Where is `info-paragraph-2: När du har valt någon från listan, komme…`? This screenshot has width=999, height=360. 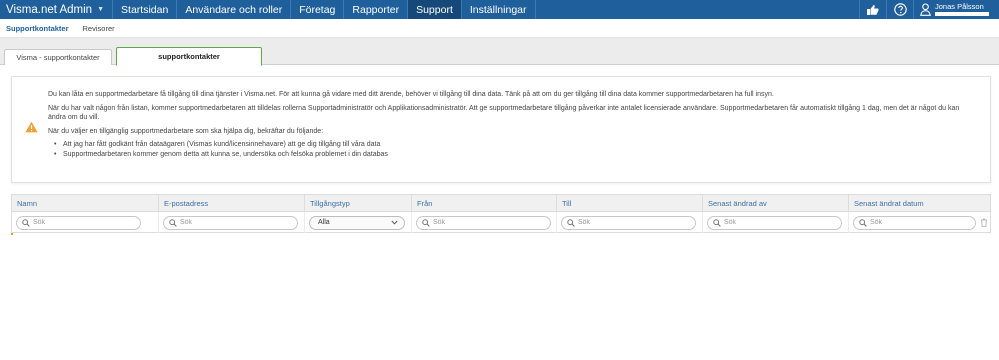 info-paragraph-2: När du har valt någon från listan, komme… is located at coordinates (504, 113).